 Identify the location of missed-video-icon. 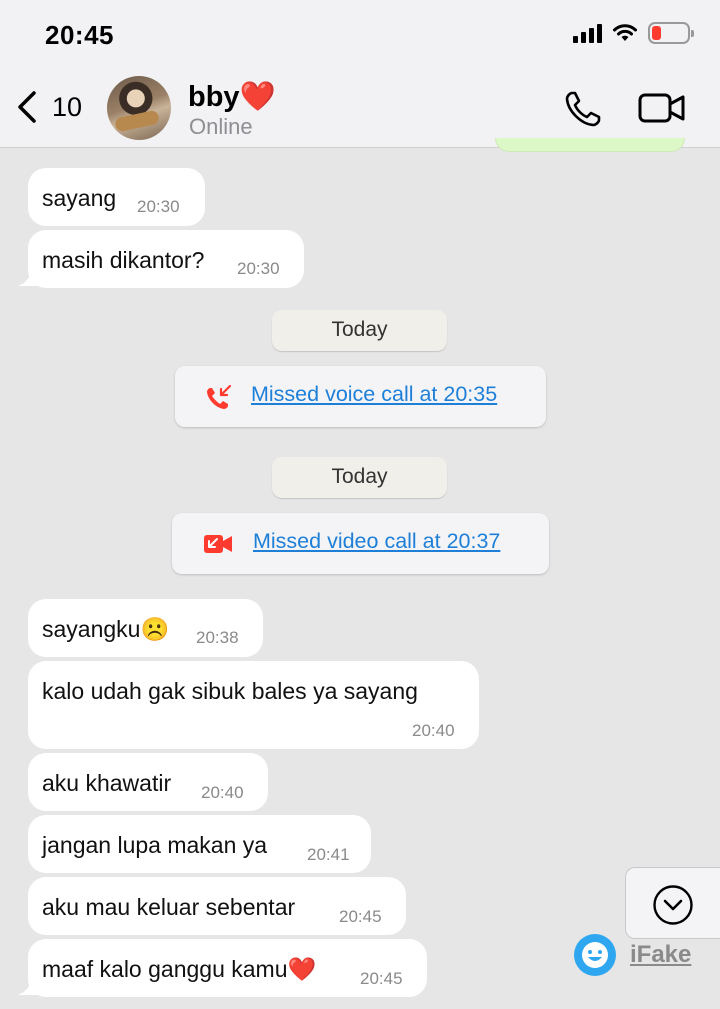
(218, 544).